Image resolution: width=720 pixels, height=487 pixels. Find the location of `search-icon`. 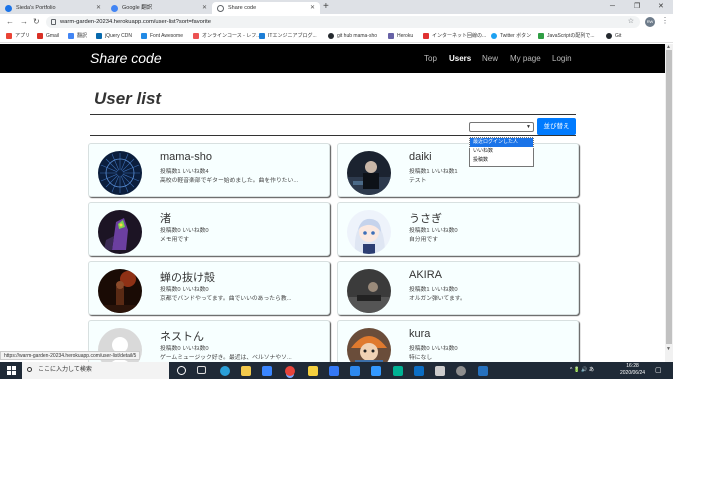

search-icon is located at coordinates (29, 369).